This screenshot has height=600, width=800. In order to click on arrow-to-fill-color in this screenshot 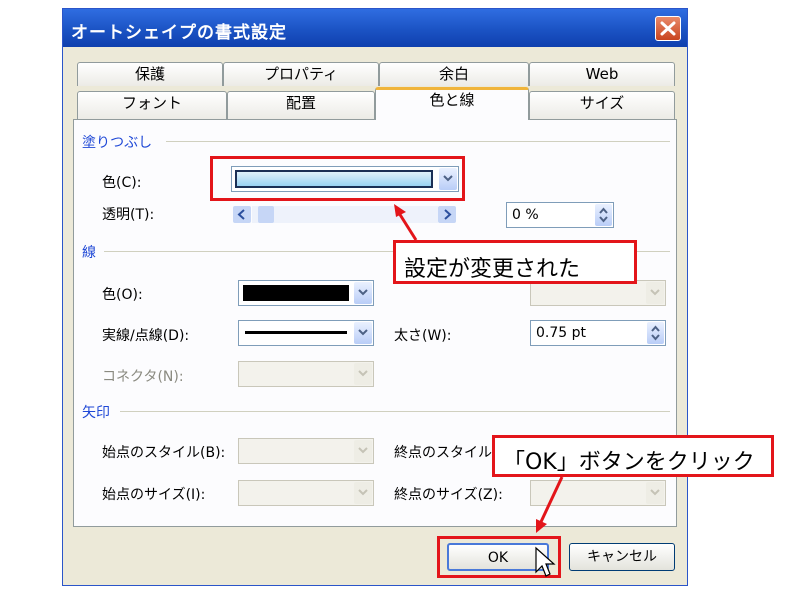, I will do `click(406, 222)`.